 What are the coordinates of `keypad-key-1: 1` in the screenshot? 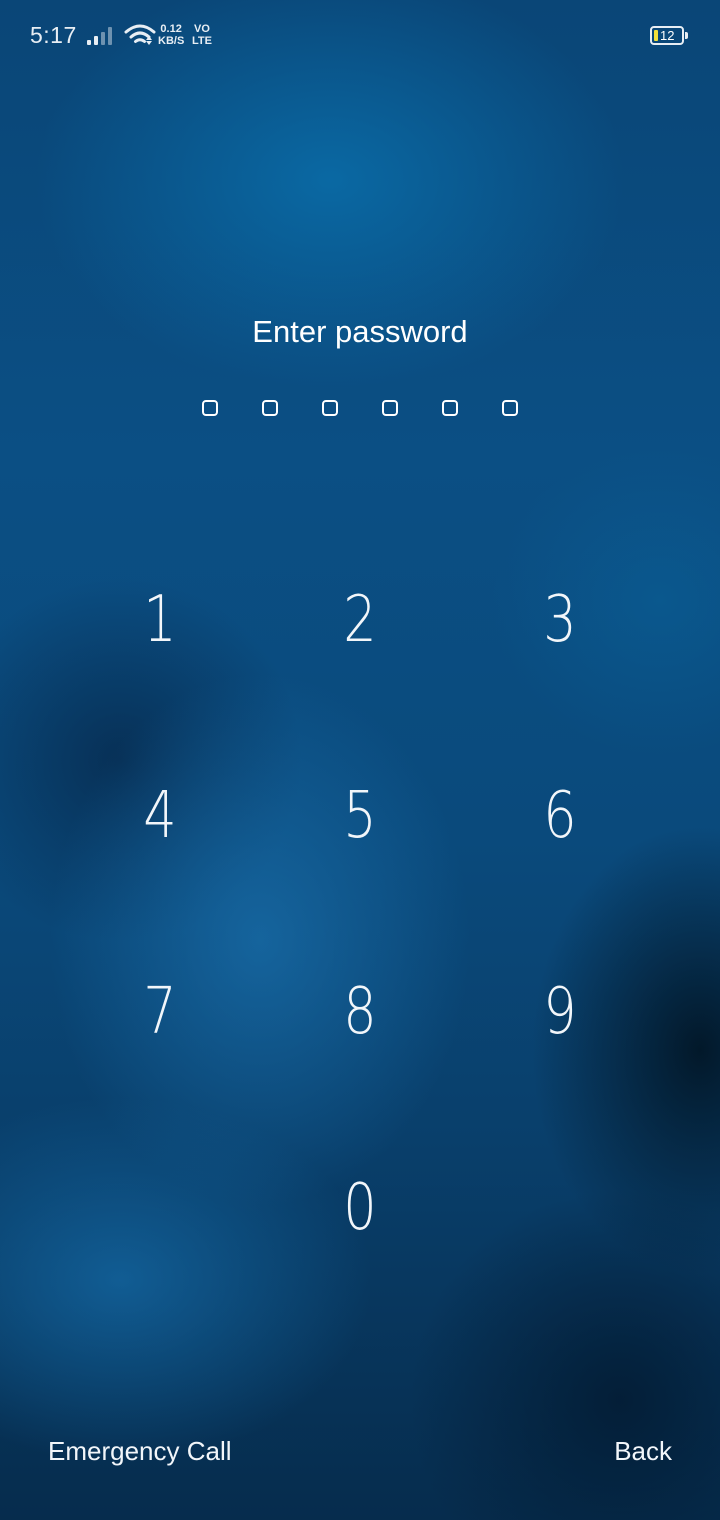 It's located at (160, 620).